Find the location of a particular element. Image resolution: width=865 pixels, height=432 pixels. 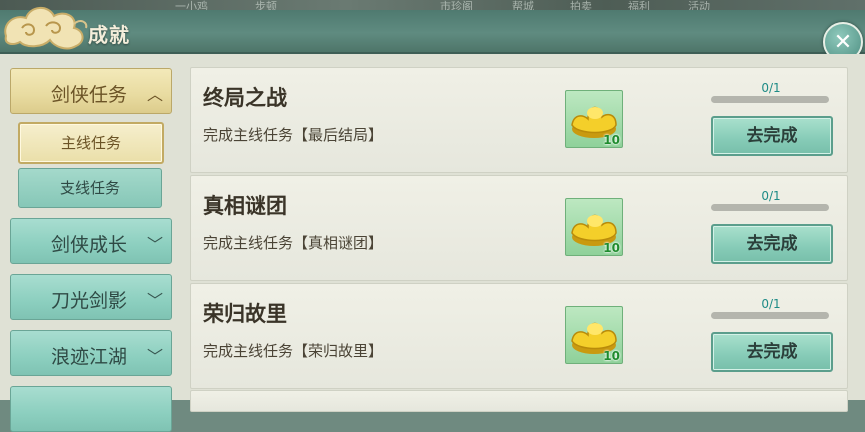

category-wander-jianghu: 浪迹江湖 ﹀ is located at coordinates (91, 353).